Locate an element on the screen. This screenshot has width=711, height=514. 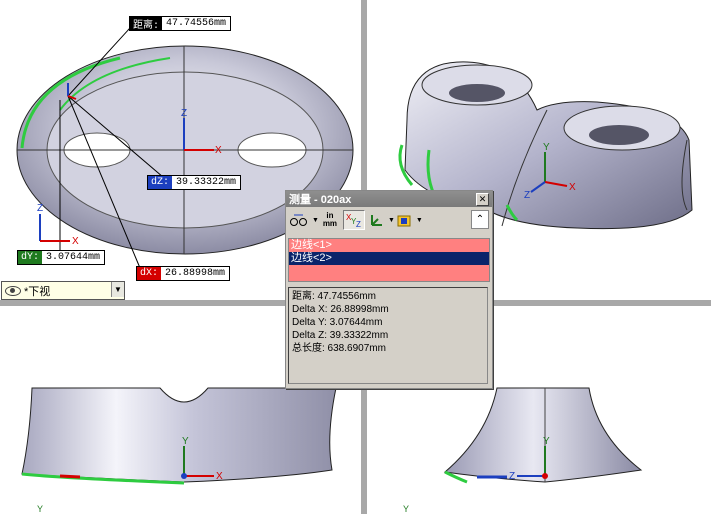
dy-tag-value: 3.07644mm is located at coordinates (73, 257).